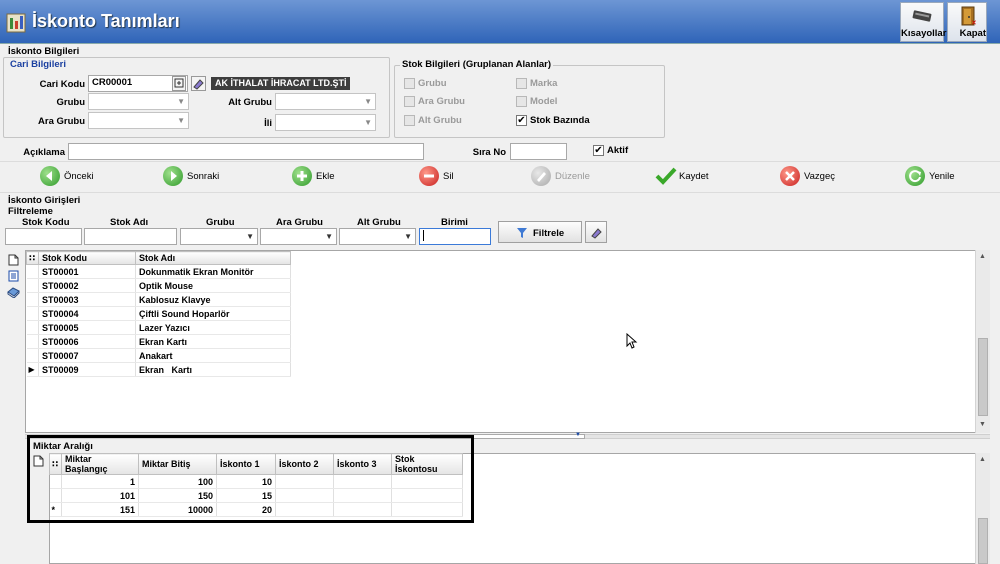 This screenshot has height=564, width=1000. I want to click on prev-button: Önceki, so click(75, 177).